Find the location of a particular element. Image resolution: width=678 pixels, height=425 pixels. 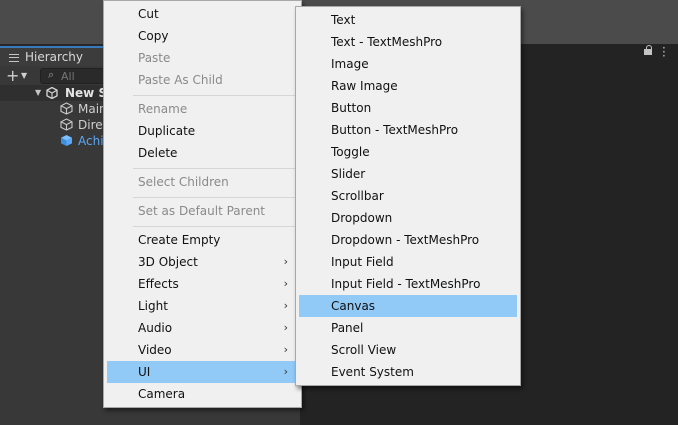

submenu-item-dropdown: Dropdown is located at coordinates (408, 218).